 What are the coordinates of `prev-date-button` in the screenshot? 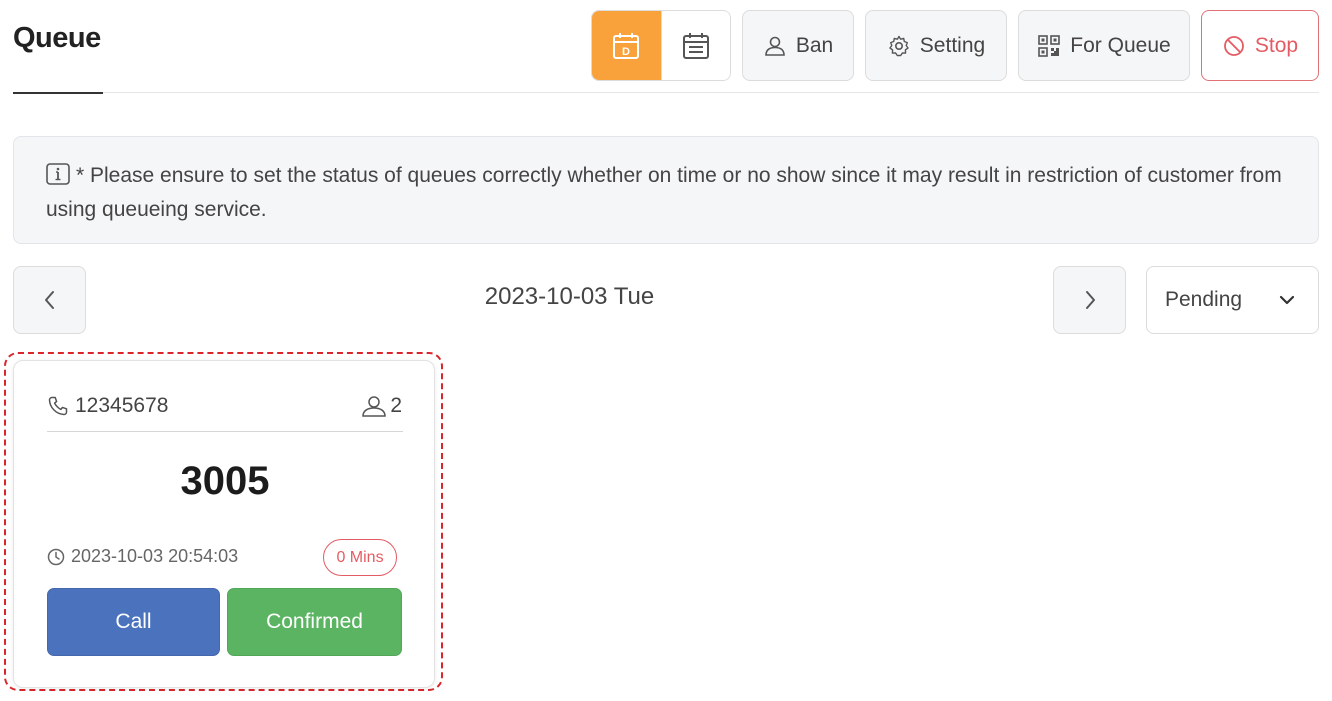 It's located at (49, 300).